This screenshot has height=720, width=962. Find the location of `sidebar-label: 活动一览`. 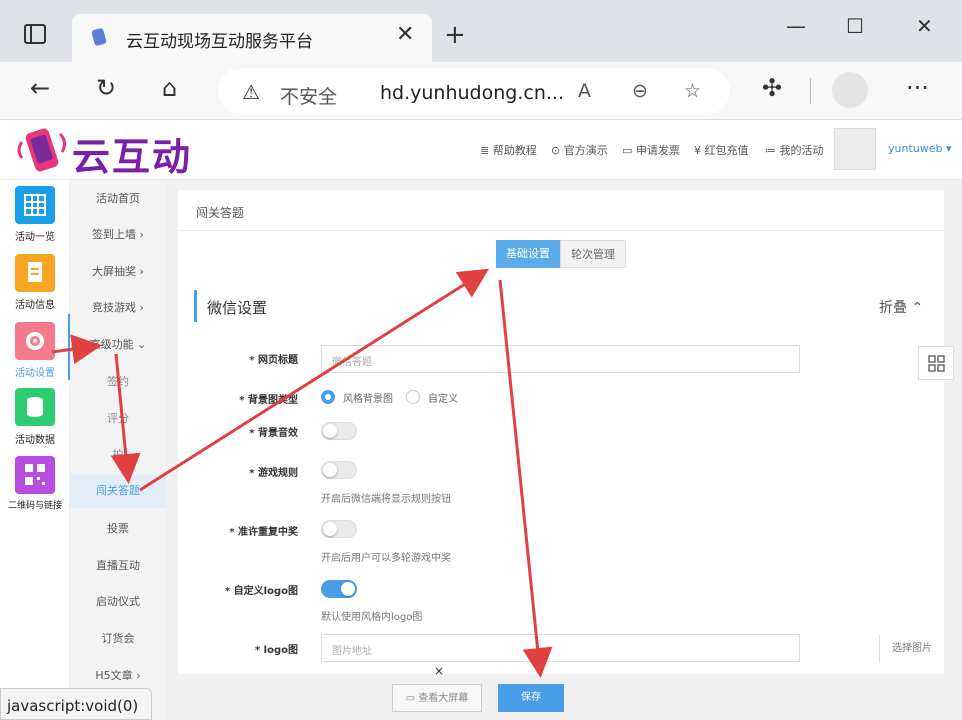

sidebar-label: 活动一览 is located at coordinates (35, 237).